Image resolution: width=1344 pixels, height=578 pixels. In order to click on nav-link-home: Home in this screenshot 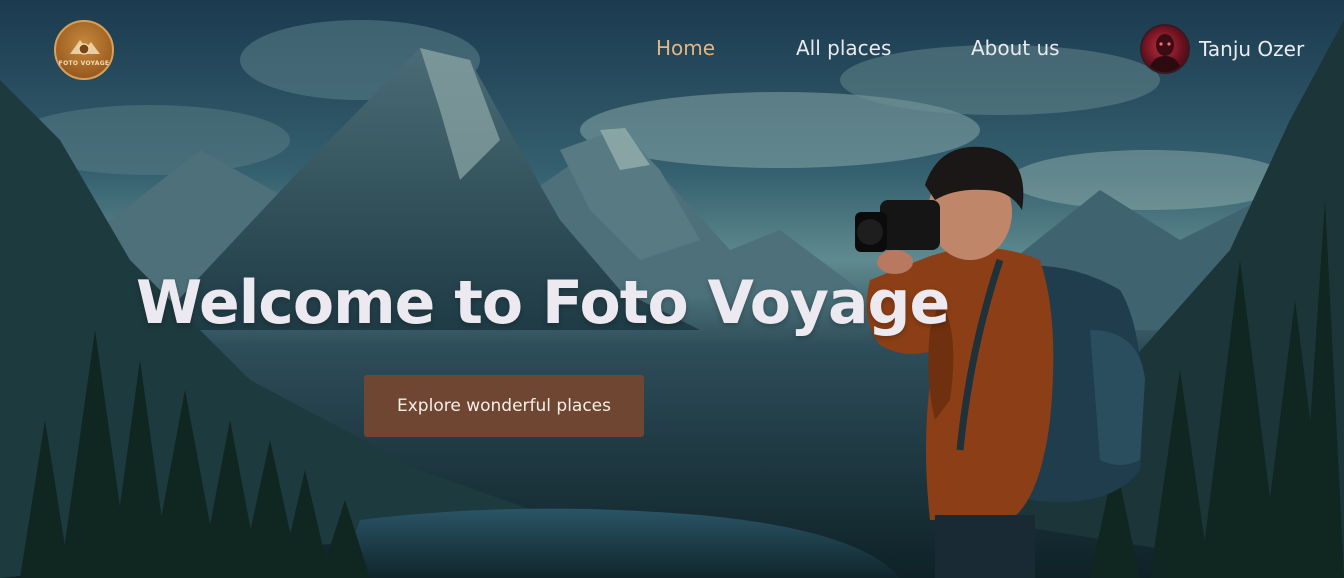, I will do `click(685, 48)`.